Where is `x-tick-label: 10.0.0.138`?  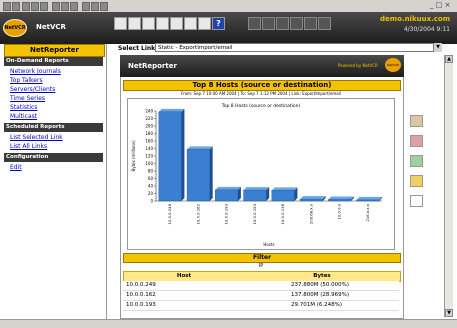
x-tick-label: 10.0.0.138 is located at coordinates (282, 213).